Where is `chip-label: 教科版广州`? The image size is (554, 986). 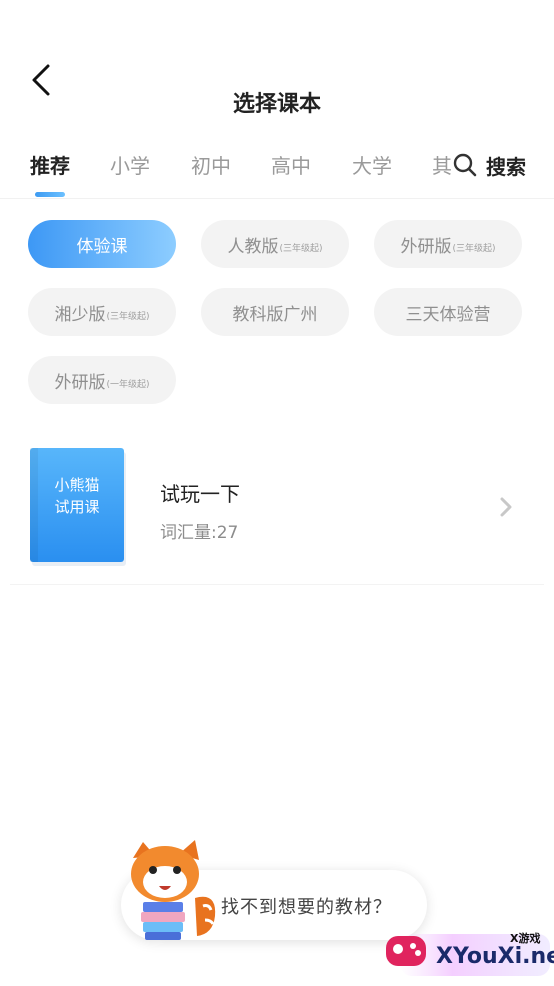
chip-label: 教科版广州 is located at coordinates (275, 314).